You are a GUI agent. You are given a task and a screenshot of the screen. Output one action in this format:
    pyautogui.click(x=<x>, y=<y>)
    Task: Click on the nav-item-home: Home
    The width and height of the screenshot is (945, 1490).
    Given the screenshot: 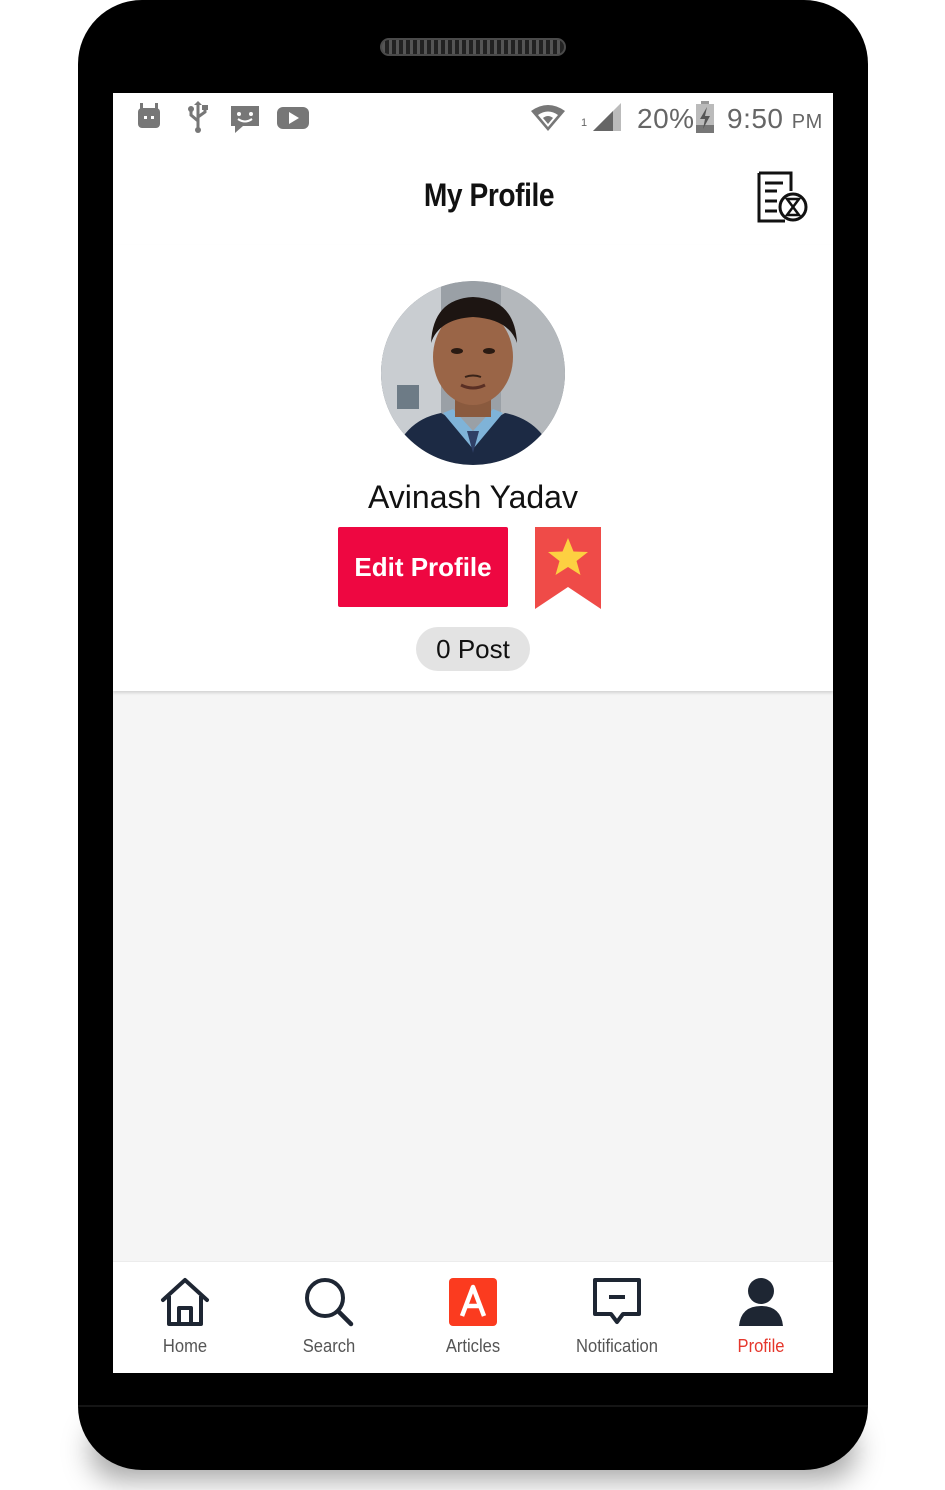 What is the action you would take?
    pyautogui.click(x=185, y=1317)
    